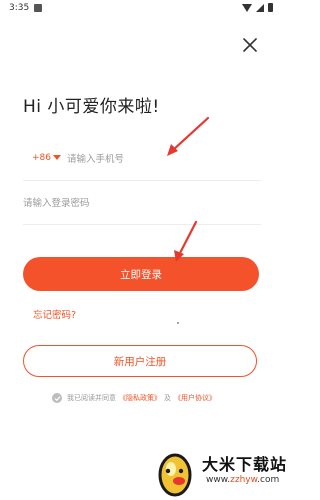 The height and width of the screenshot is (500, 320). Describe the element at coordinates (188, 189) in the screenshot. I see `annotation-arrows` at that location.